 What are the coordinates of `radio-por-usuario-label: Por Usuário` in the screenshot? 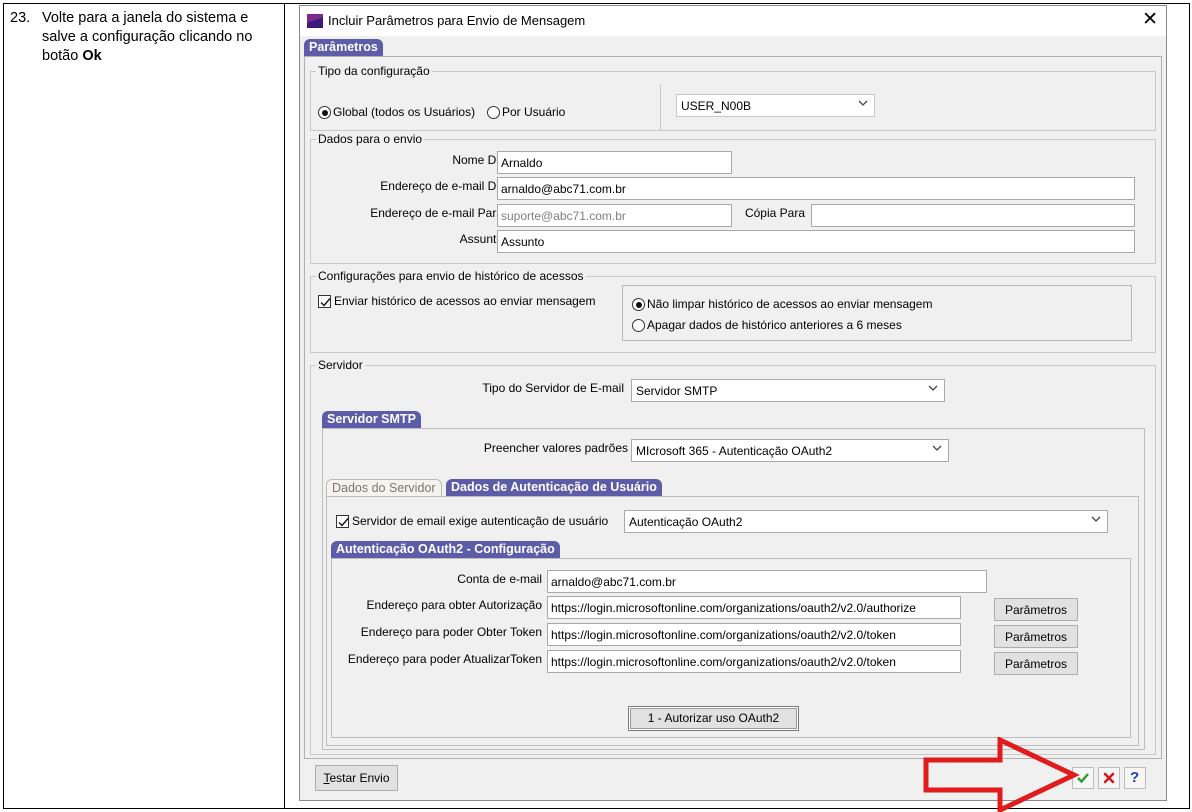 It's located at (534, 112).